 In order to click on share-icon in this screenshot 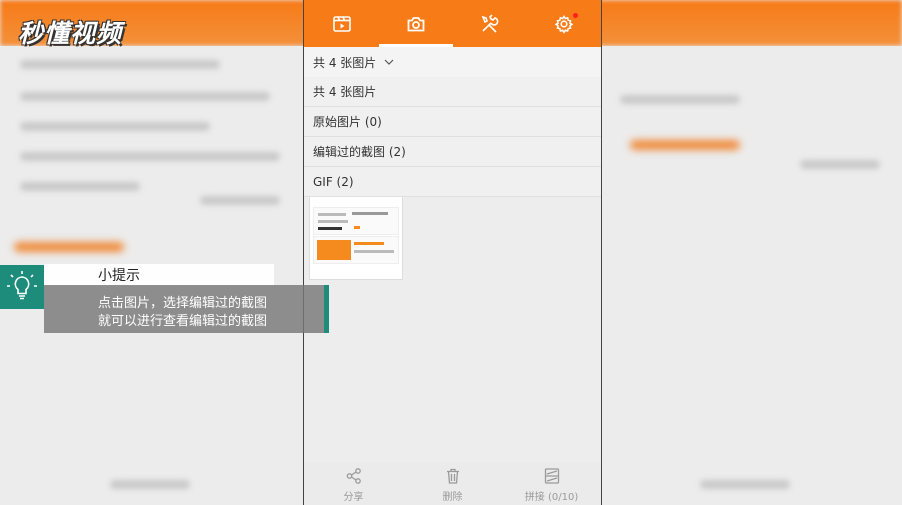, I will do `click(353, 476)`.